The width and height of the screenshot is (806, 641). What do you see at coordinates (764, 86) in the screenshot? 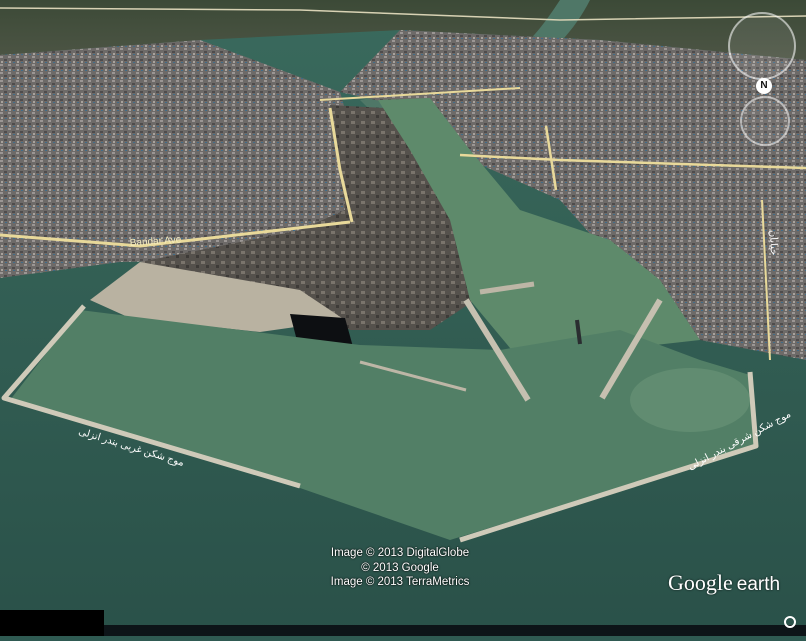
I see `north-indicator: N` at bounding box center [764, 86].